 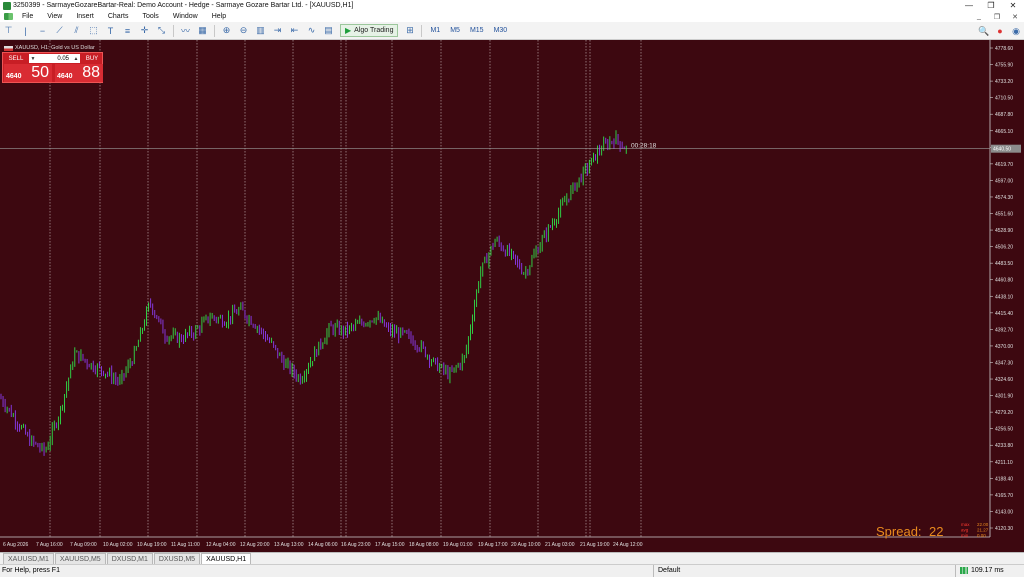 What do you see at coordinates (79, 73) in the screenshot?
I see `buy-price: 4640 88` at bounding box center [79, 73].